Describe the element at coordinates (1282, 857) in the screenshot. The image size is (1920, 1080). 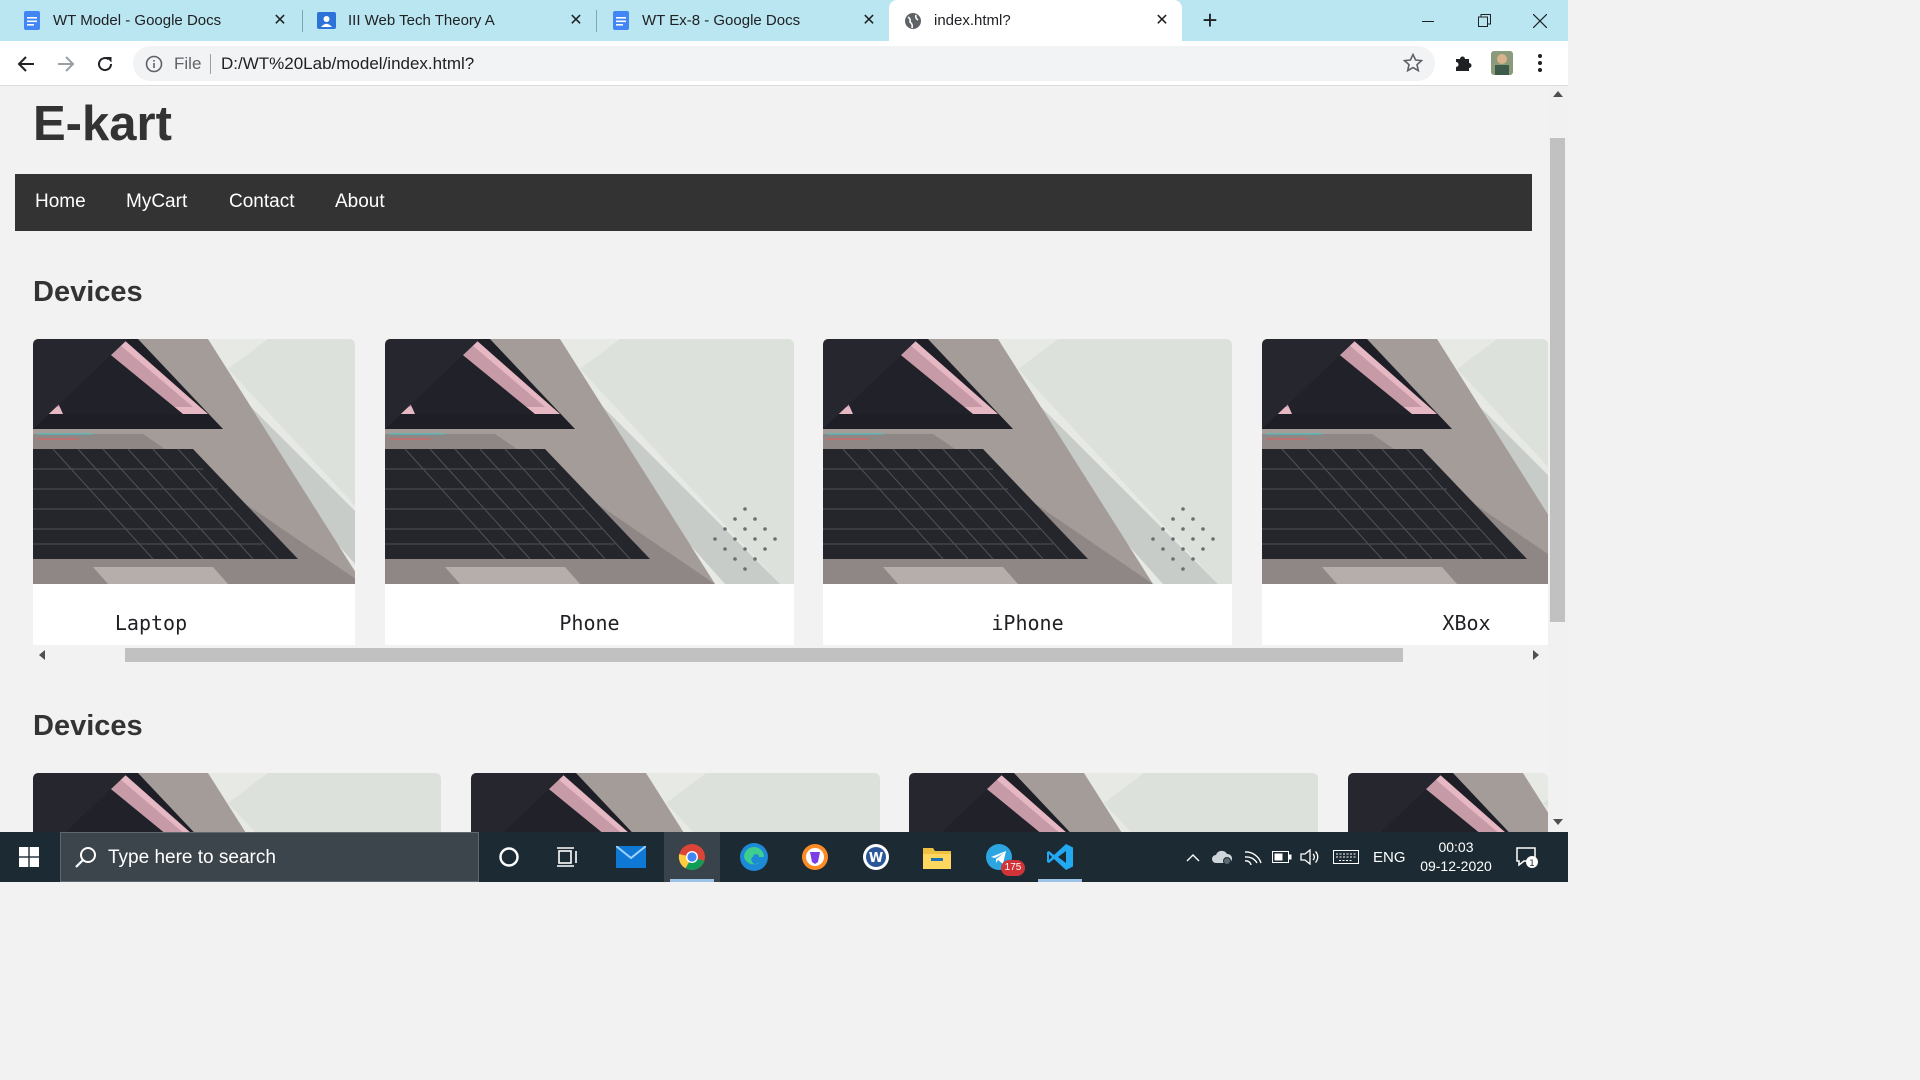
I see `battery-icon` at that location.